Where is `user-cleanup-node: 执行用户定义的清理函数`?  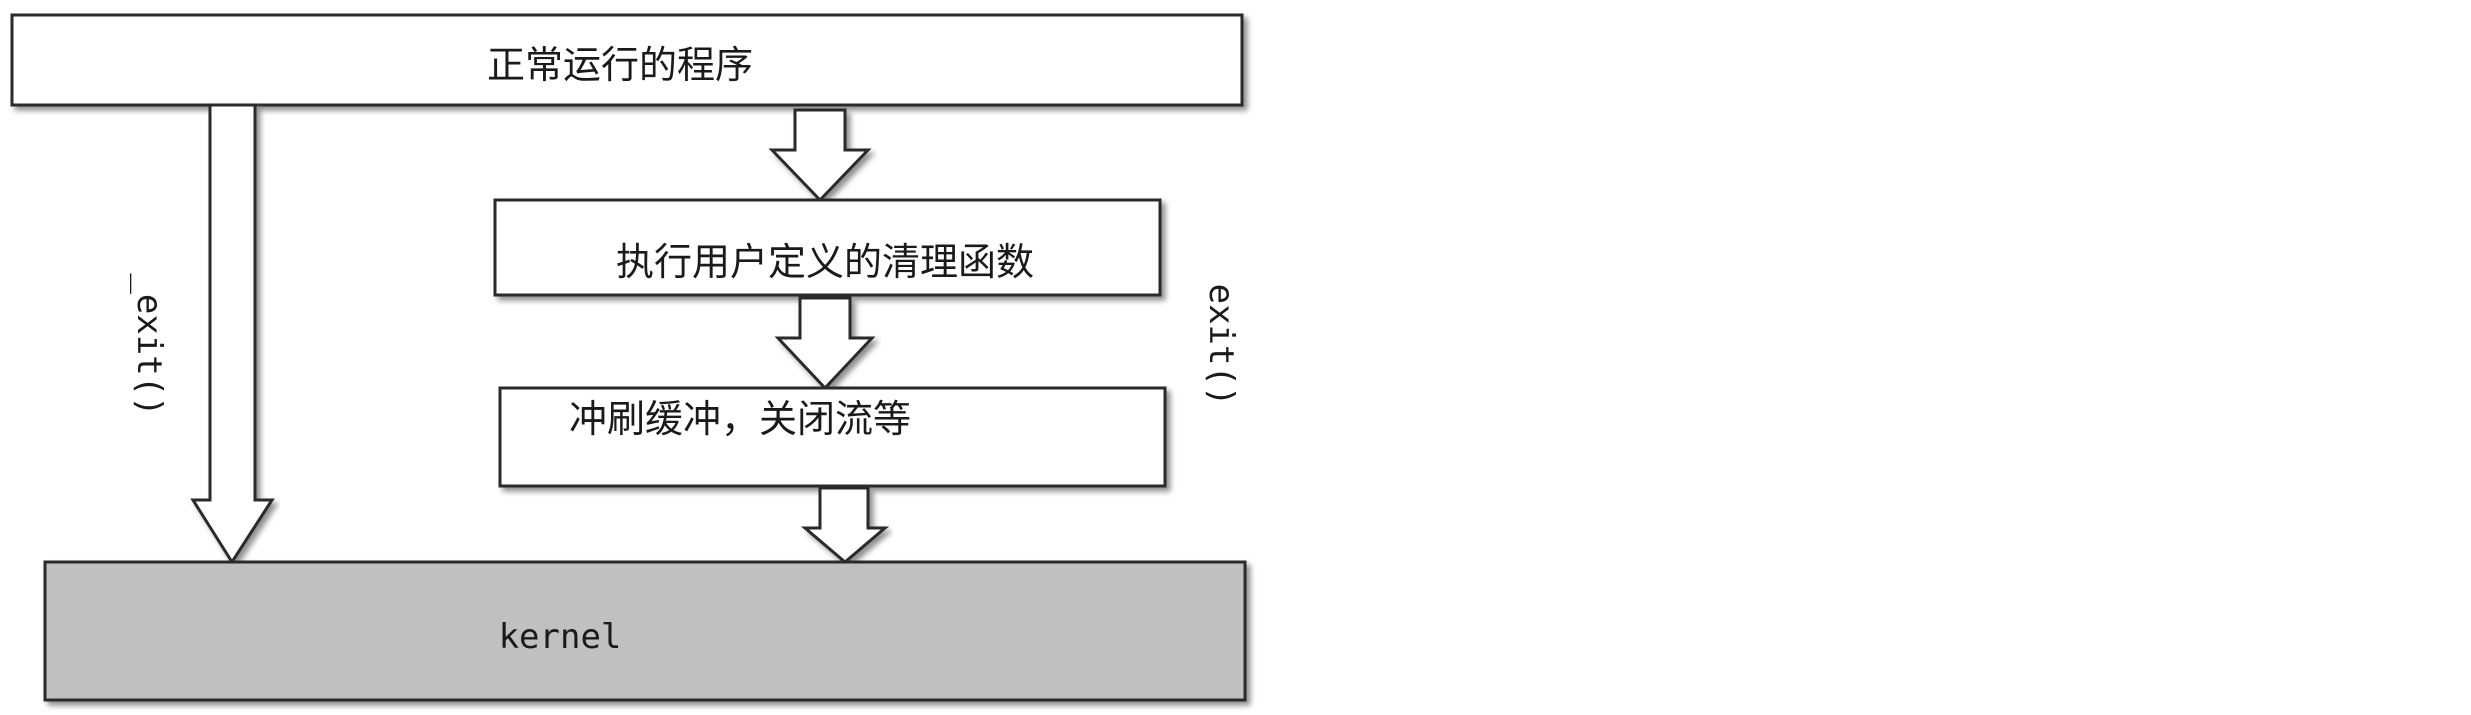 user-cleanup-node: 执行用户定义的清理函数 is located at coordinates (827, 247).